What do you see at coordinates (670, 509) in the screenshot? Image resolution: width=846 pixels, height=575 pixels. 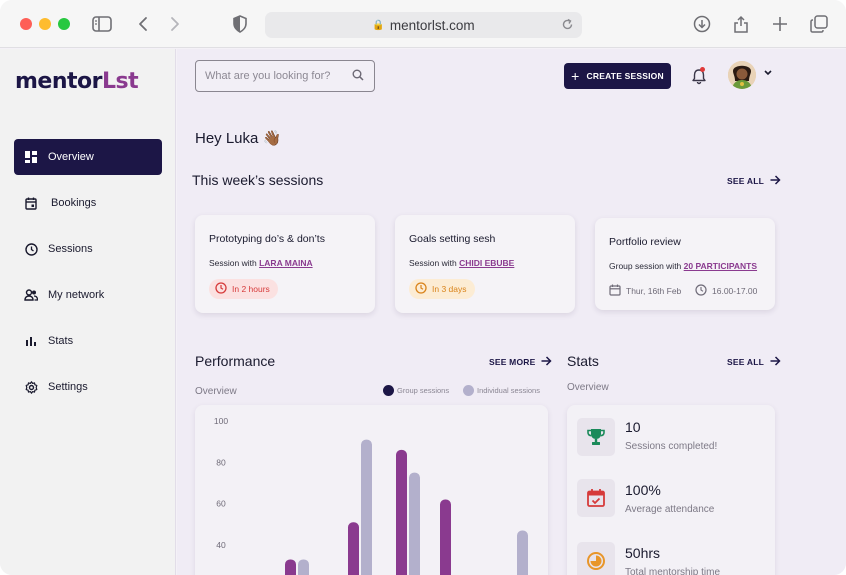 I see `stat-label: Average attendance` at bounding box center [670, 509].